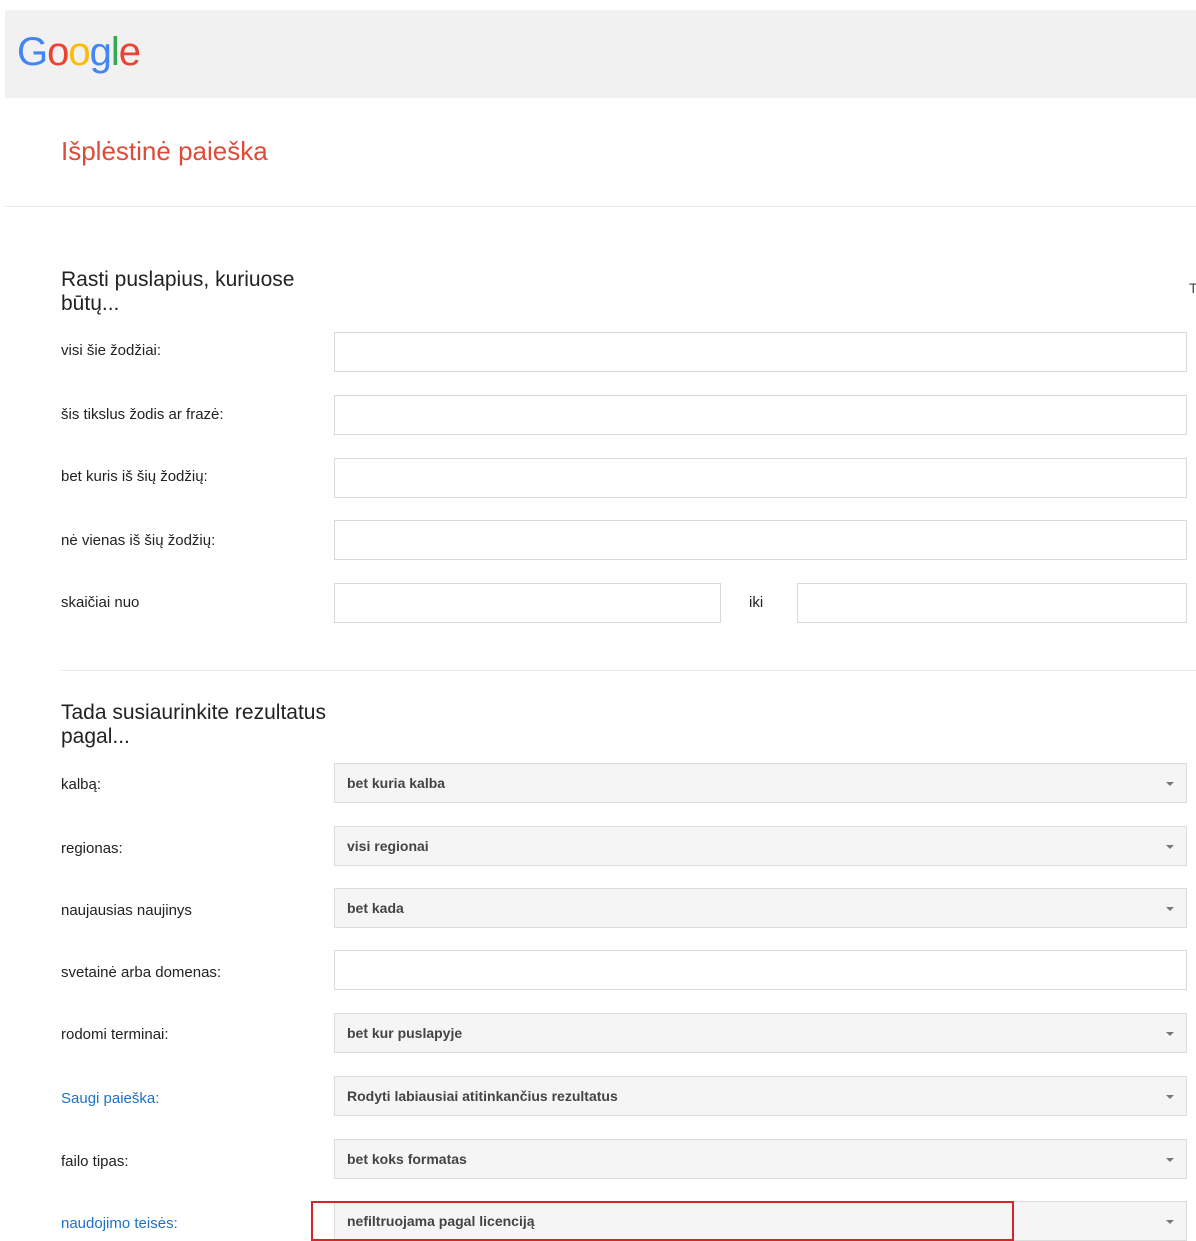 The height and width of the screenshot is (1241, 1196). I want to click on site-domain-label: svetainė arba domenas:, so click(141, 972).